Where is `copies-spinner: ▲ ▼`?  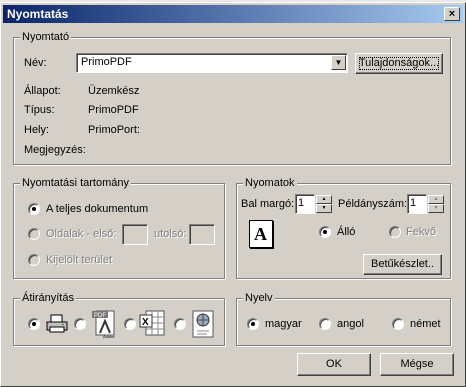
copies-spinner: ▲ ▼ is located at coordinates (436, 204).